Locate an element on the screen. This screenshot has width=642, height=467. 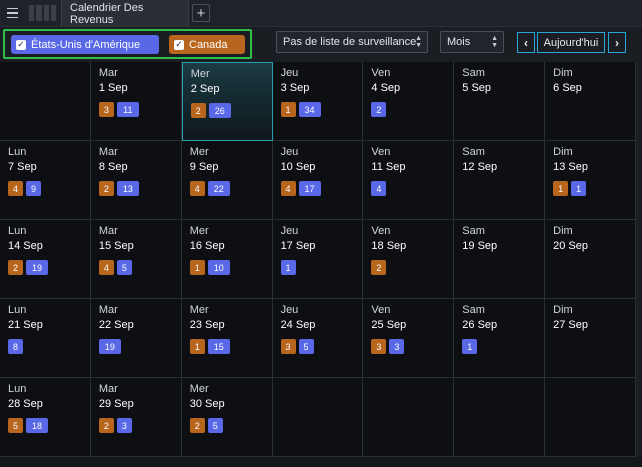
calendar-day-cell: Sam 12 Sep is located at coordinates (500, 180).